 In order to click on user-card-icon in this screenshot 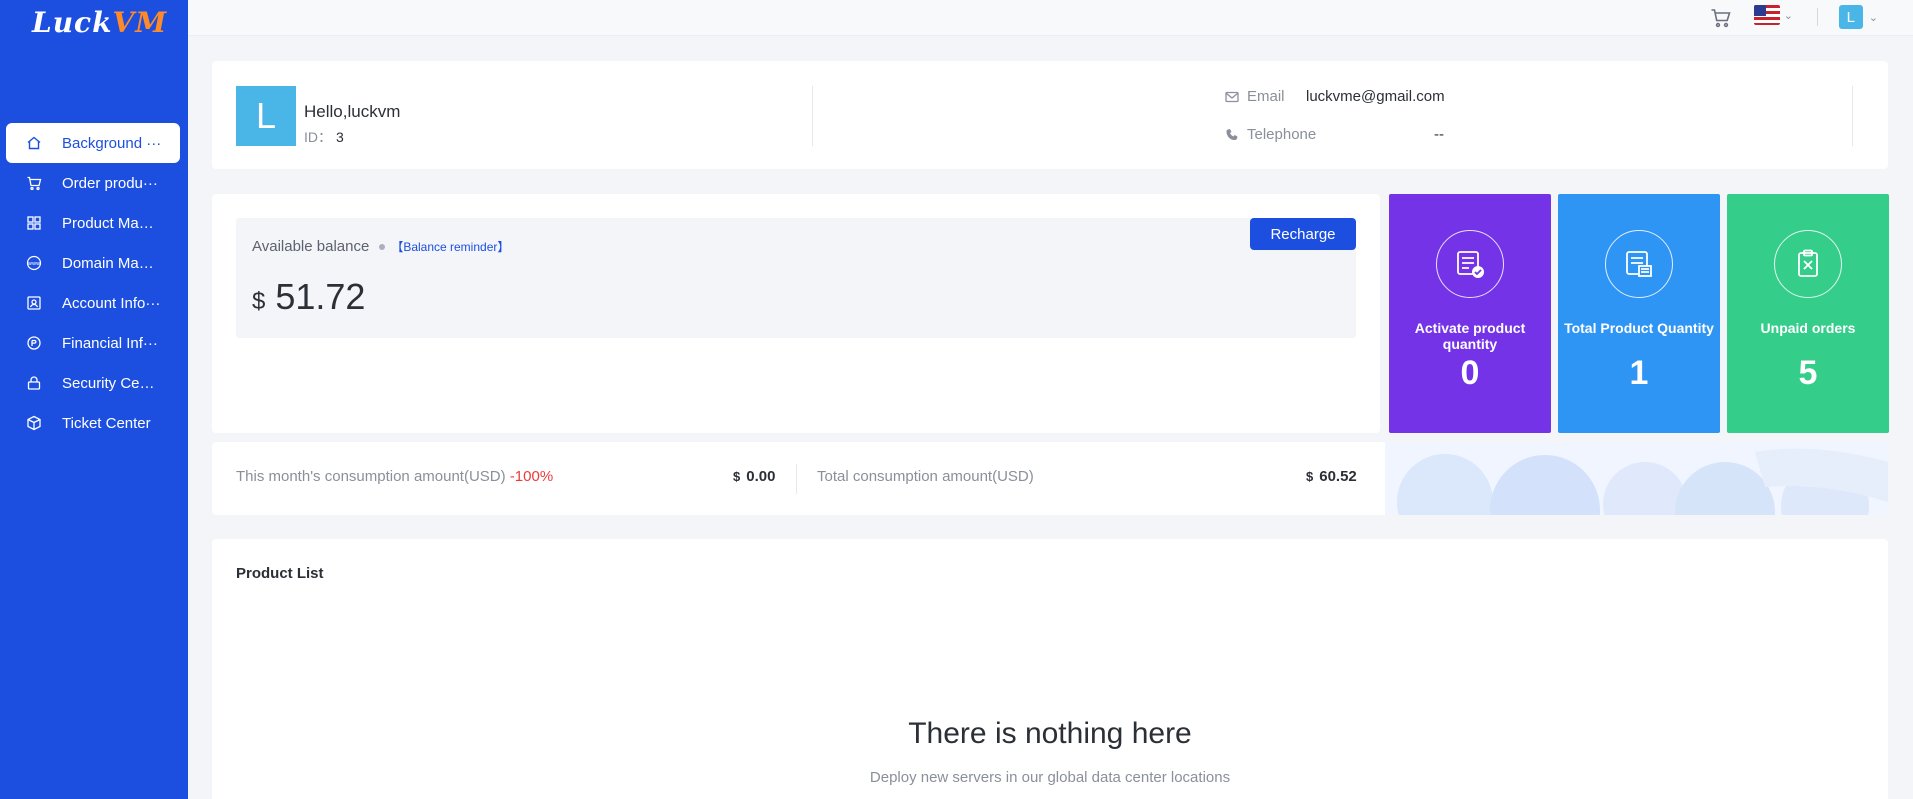, I will do `click(34, 303)`.